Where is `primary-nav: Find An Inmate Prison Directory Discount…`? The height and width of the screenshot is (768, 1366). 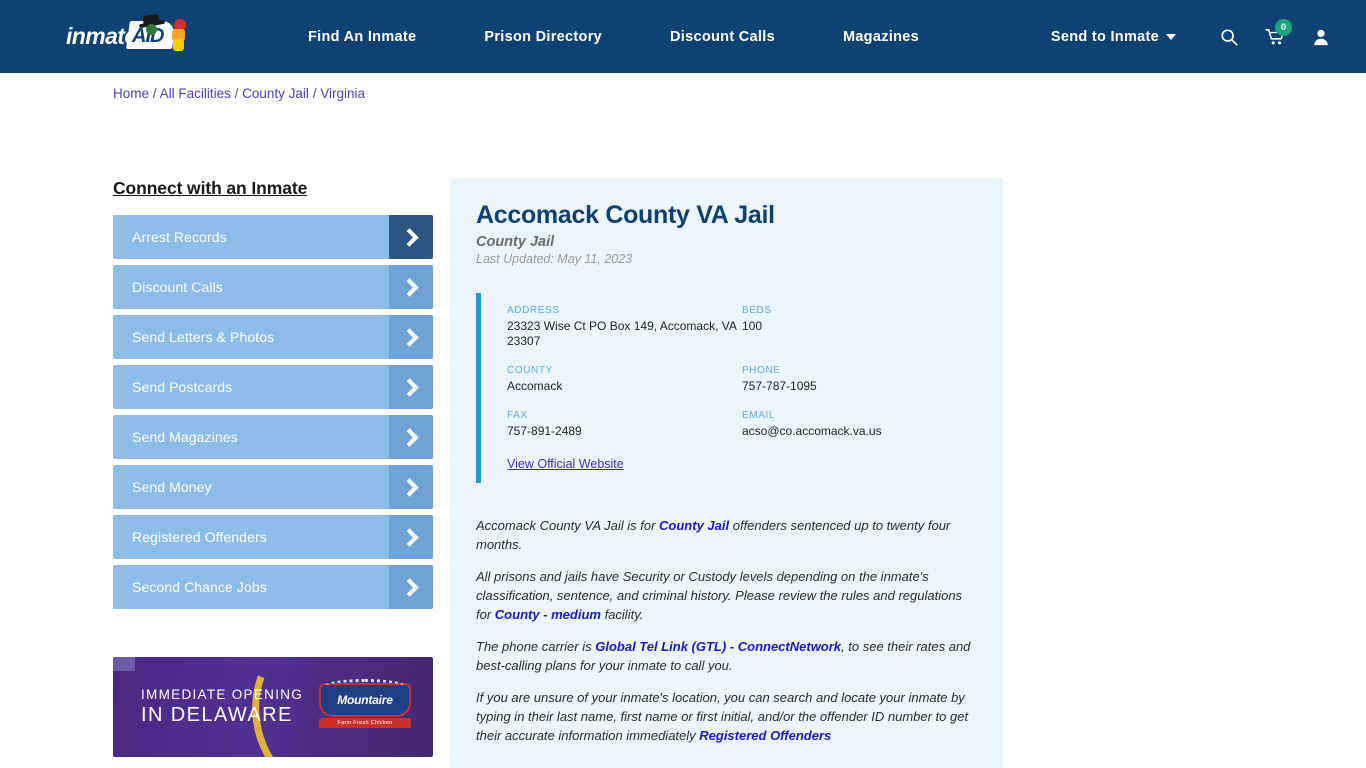
primary-nav: Find An Inmate Prison Directory Discount… is located at coordinates (613, 37).